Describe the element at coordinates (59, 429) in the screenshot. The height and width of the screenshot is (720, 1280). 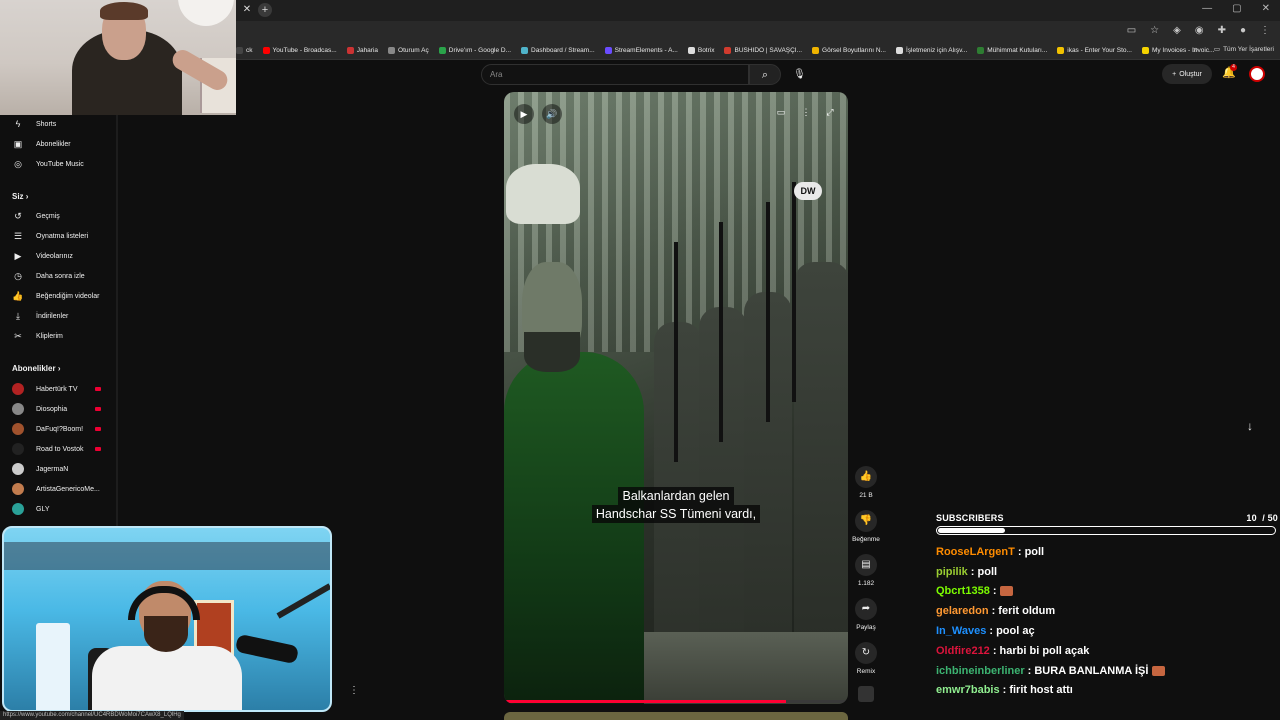
I see `sidebar-channel: DaFuq!?Boom!` at that location.